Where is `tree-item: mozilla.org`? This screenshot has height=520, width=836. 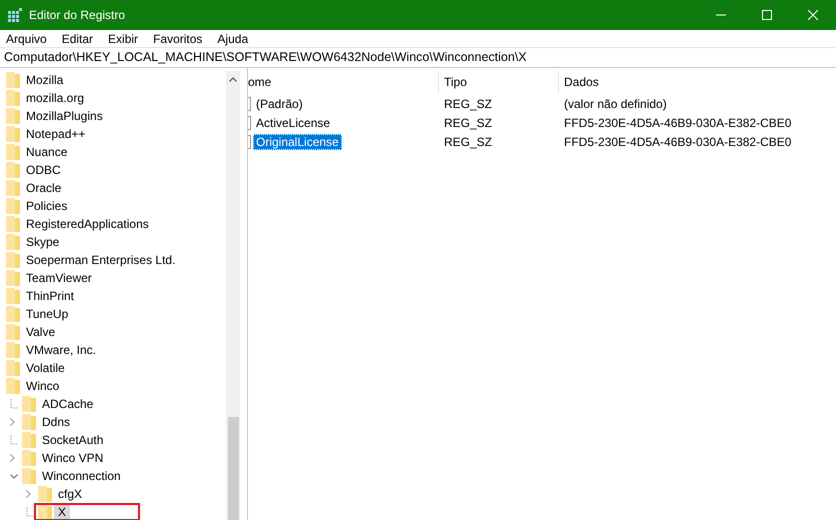
tree-item: mozilla.org is located at coordinates (55, 98).